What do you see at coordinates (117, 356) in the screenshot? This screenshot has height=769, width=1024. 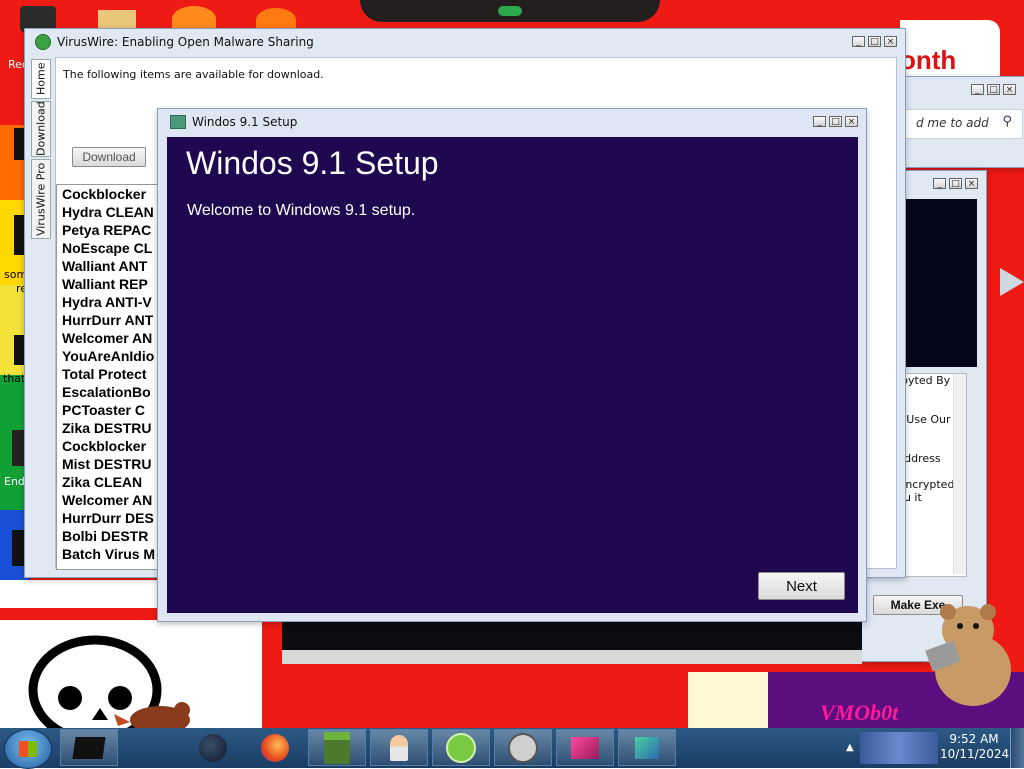 I see `malware-list-item: YouAreAnIdio` at bounding box center [117, 356].